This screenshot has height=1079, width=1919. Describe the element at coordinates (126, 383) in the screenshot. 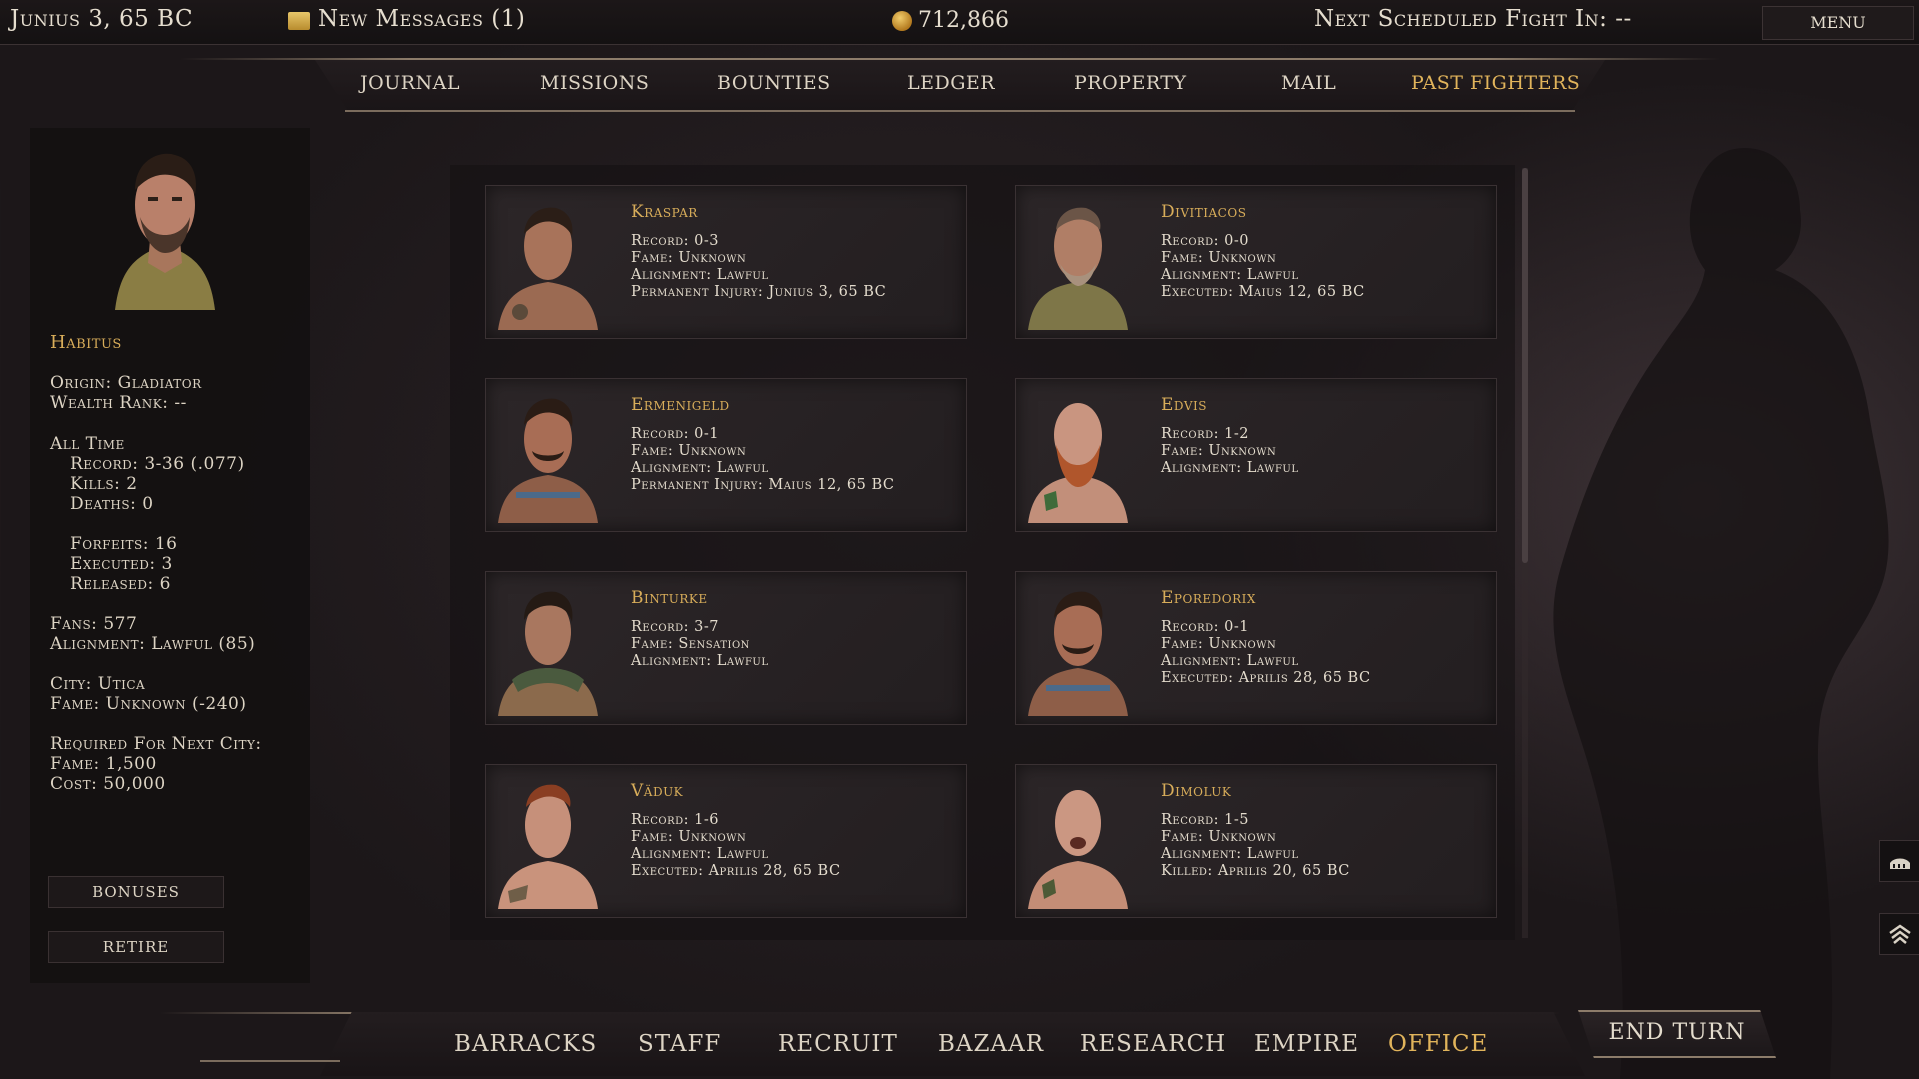

I see `origin-text: Origin: Gladiator` at that location.